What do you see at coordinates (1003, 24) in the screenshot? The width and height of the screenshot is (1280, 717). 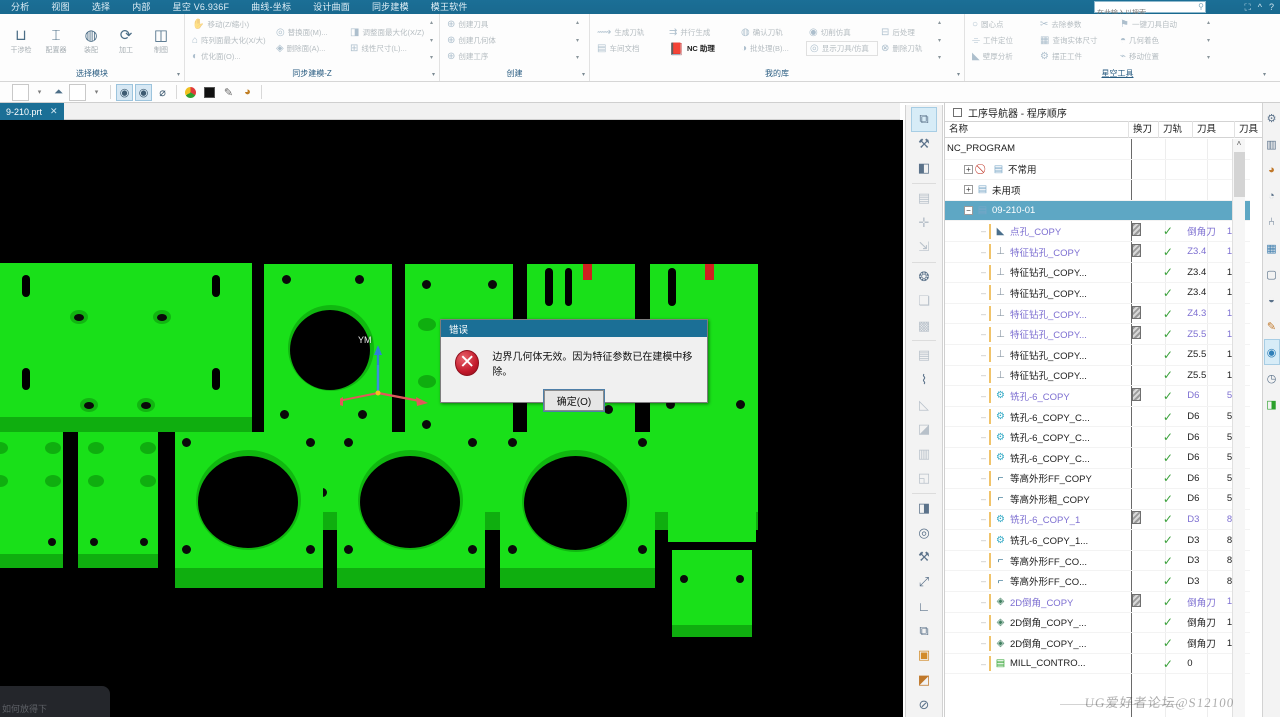 I see `ribbon-item-center-point: ○ 圆心点` at bounding box center [1003, 24].